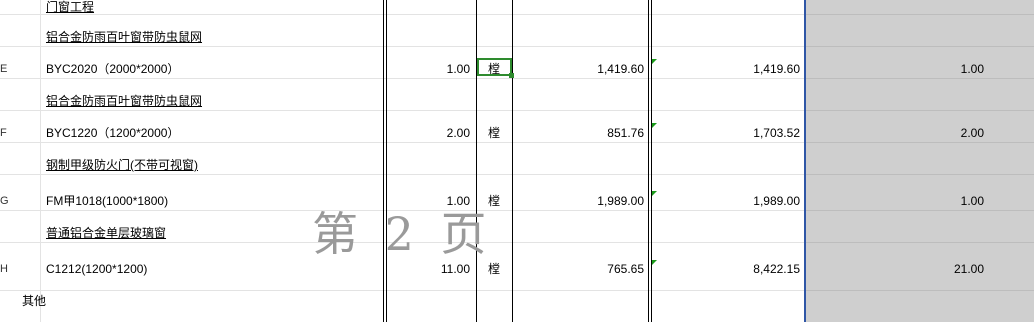 This screenshot has height=325, width=1034. I want to click on total-cell: 1,419.60, so click(730, 69).